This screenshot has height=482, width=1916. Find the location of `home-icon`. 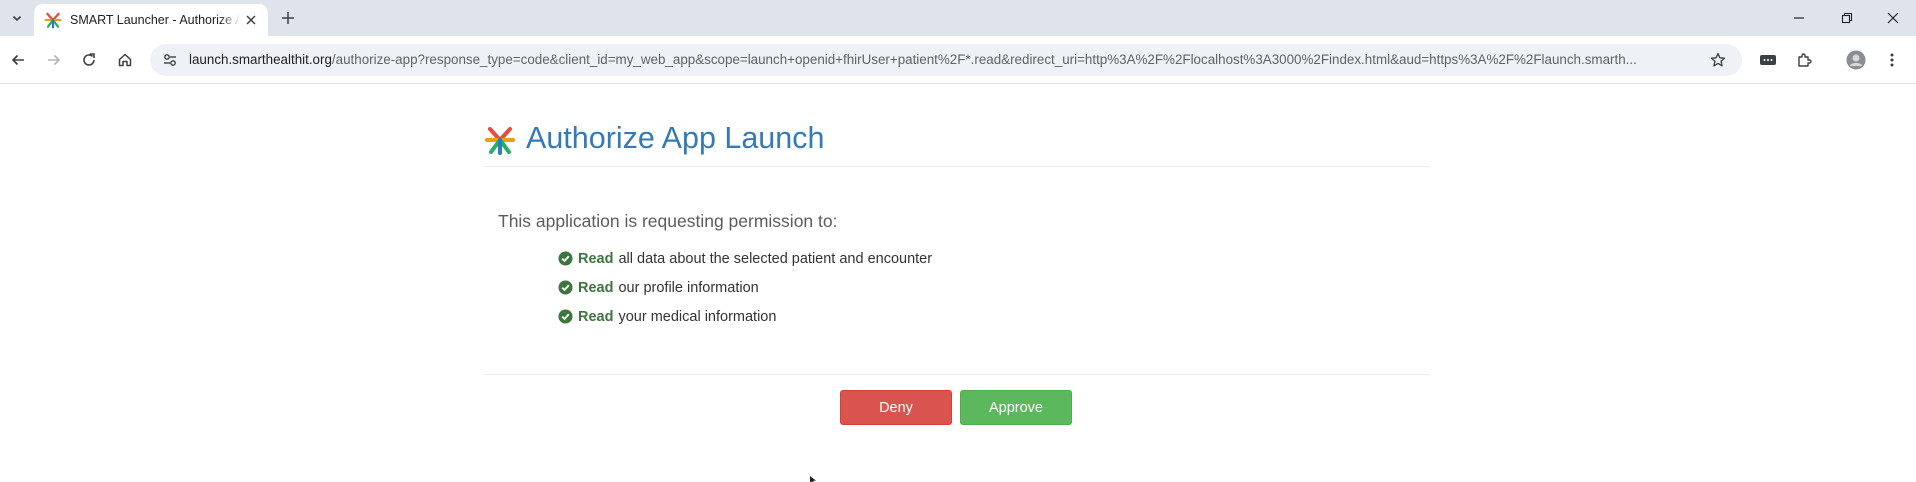

home-icon is located at coordinates (125, 60).